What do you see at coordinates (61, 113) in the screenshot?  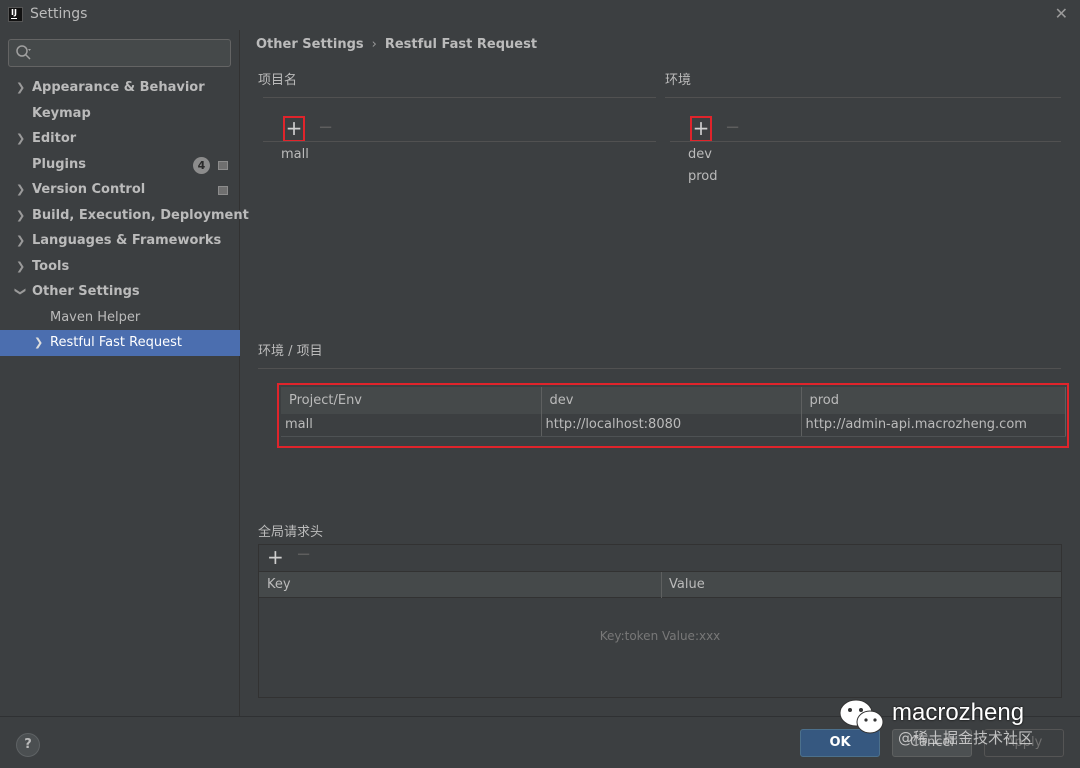 I see `sidebar-item-label: Keymap` at bounding box center [61, 113].